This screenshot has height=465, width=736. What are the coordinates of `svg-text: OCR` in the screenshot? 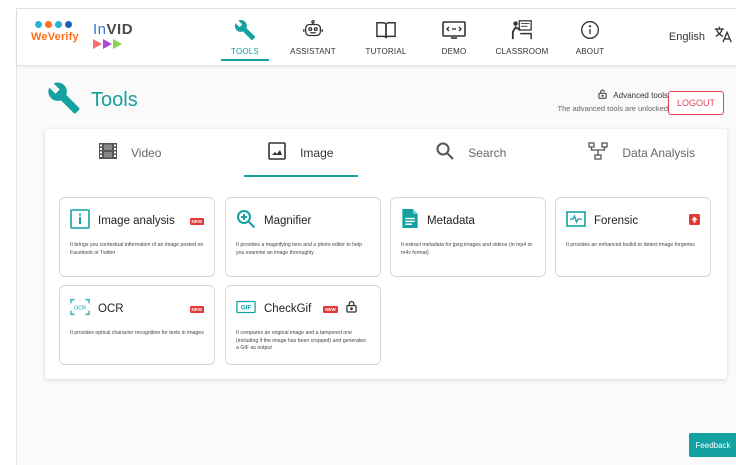 It's located at (80, 308).